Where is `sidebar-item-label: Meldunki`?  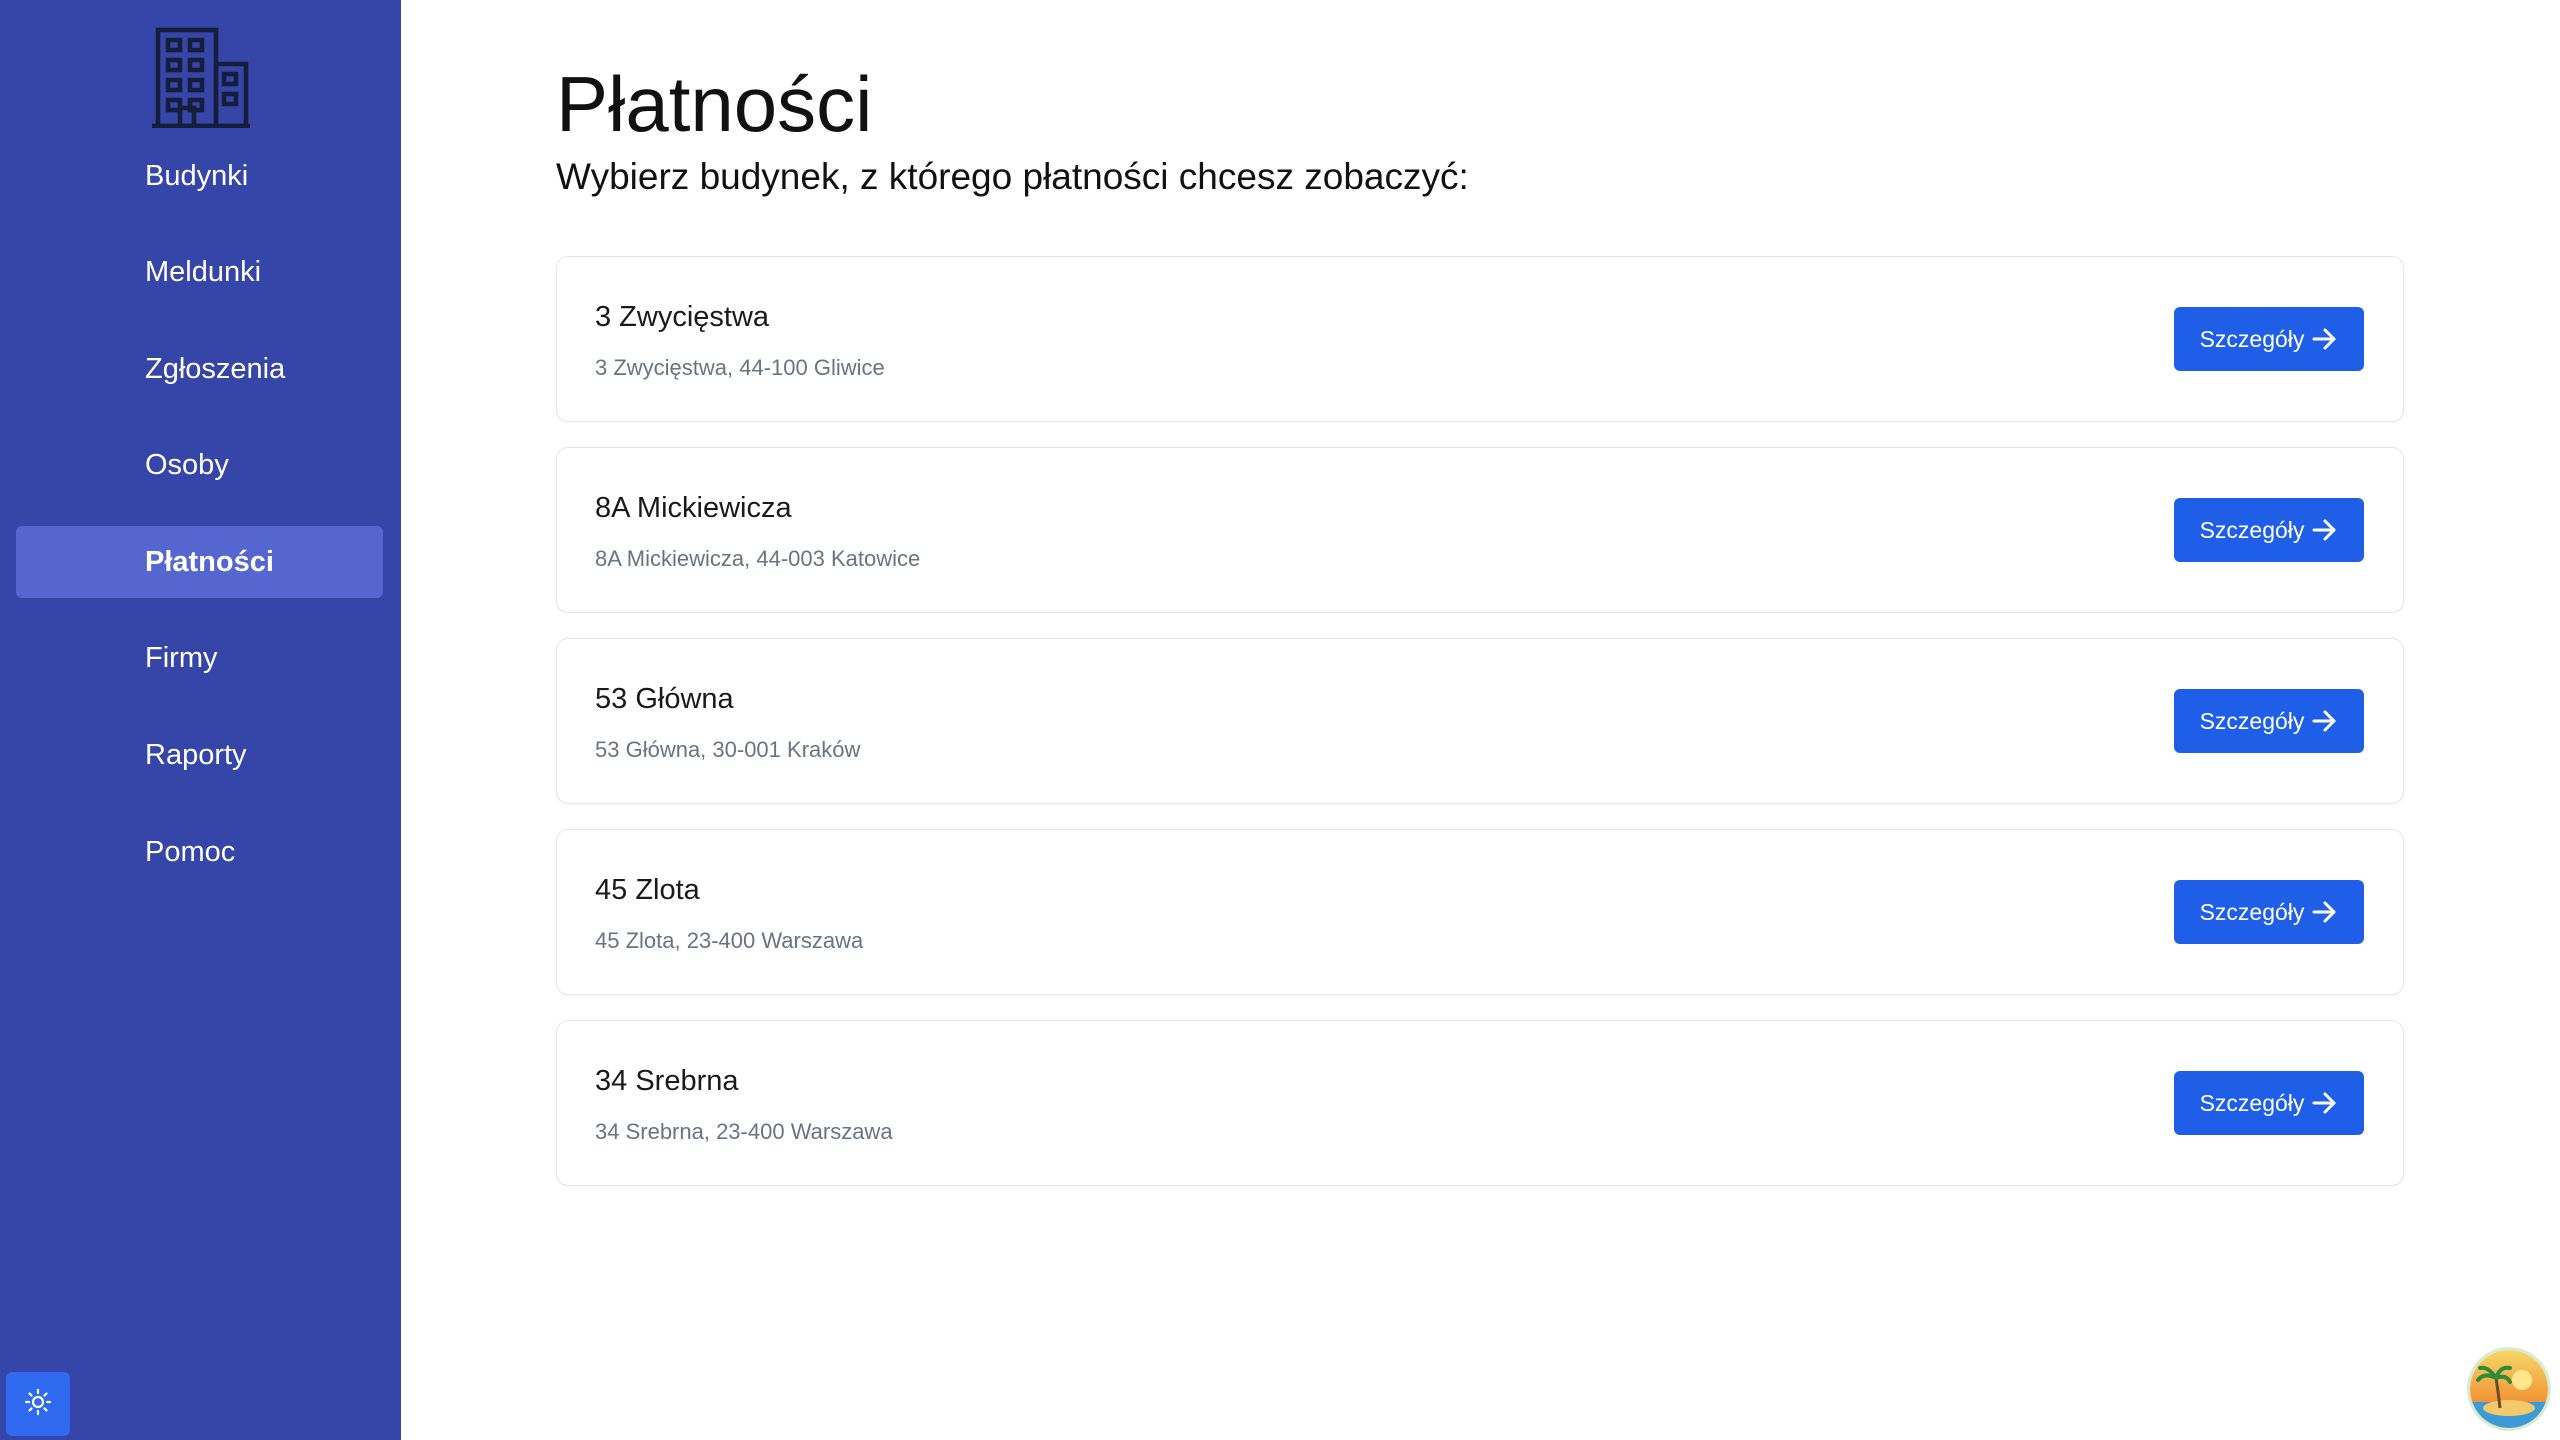 sidebar-item-label: Meldunki is located at coordinates (203, 272).